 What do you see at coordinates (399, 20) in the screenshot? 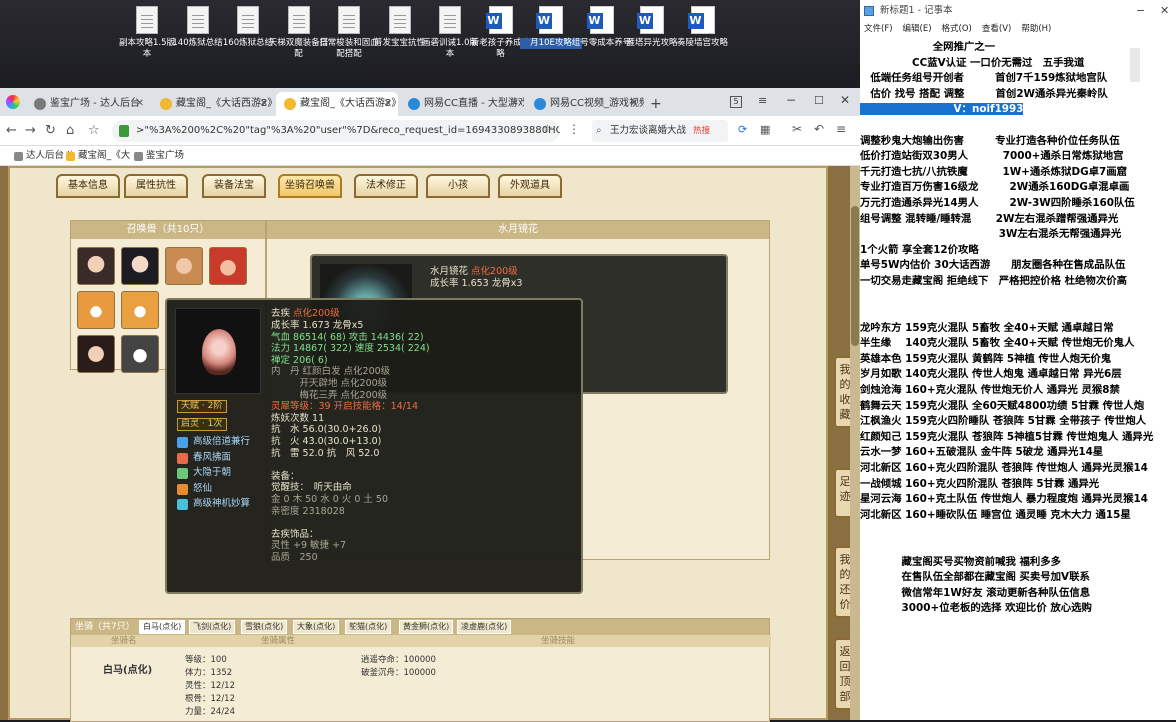
I see `text-file-icon` at bounding box center [399, 20].